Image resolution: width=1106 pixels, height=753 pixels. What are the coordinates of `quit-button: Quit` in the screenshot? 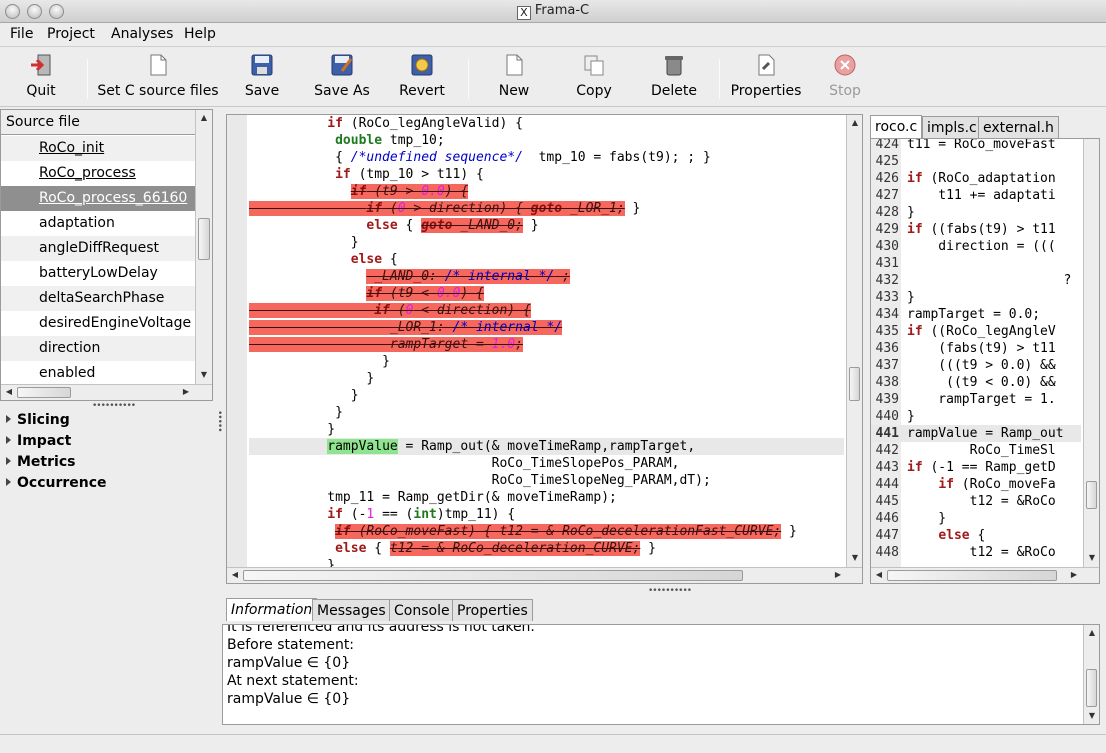 It's located at (41, 78).